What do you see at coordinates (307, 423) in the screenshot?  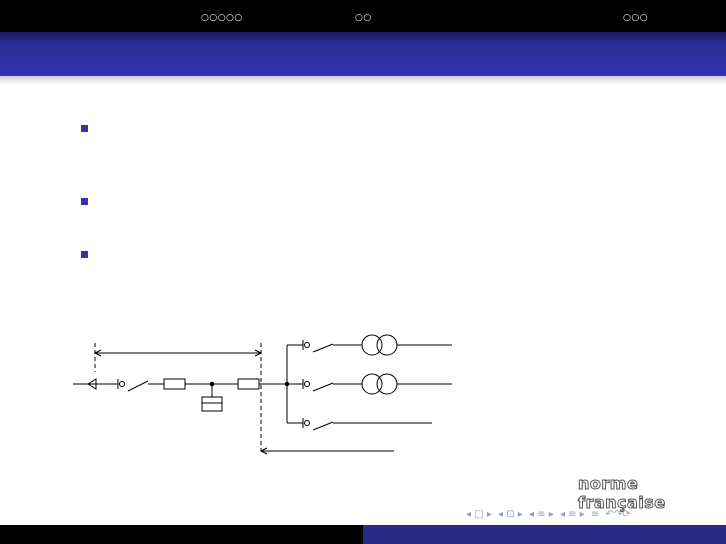 I see `branch-3-contact` at bounding box center [307, 423].